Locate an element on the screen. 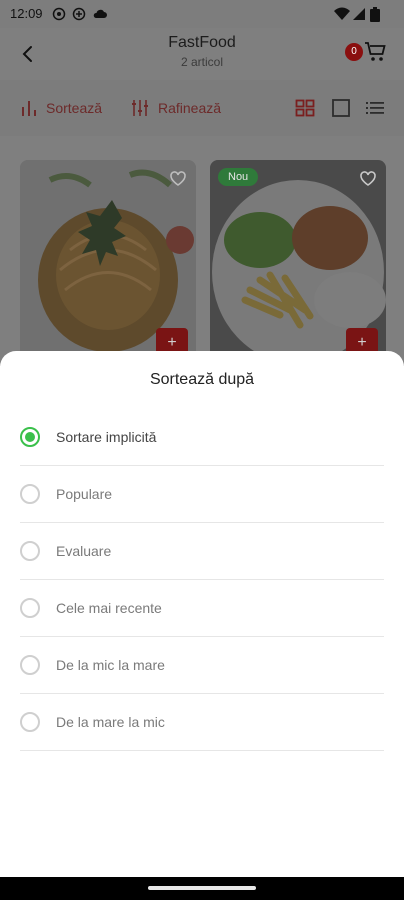 The image size is (404, 900). product-card: Nou + is located at coordinates (298, 260).